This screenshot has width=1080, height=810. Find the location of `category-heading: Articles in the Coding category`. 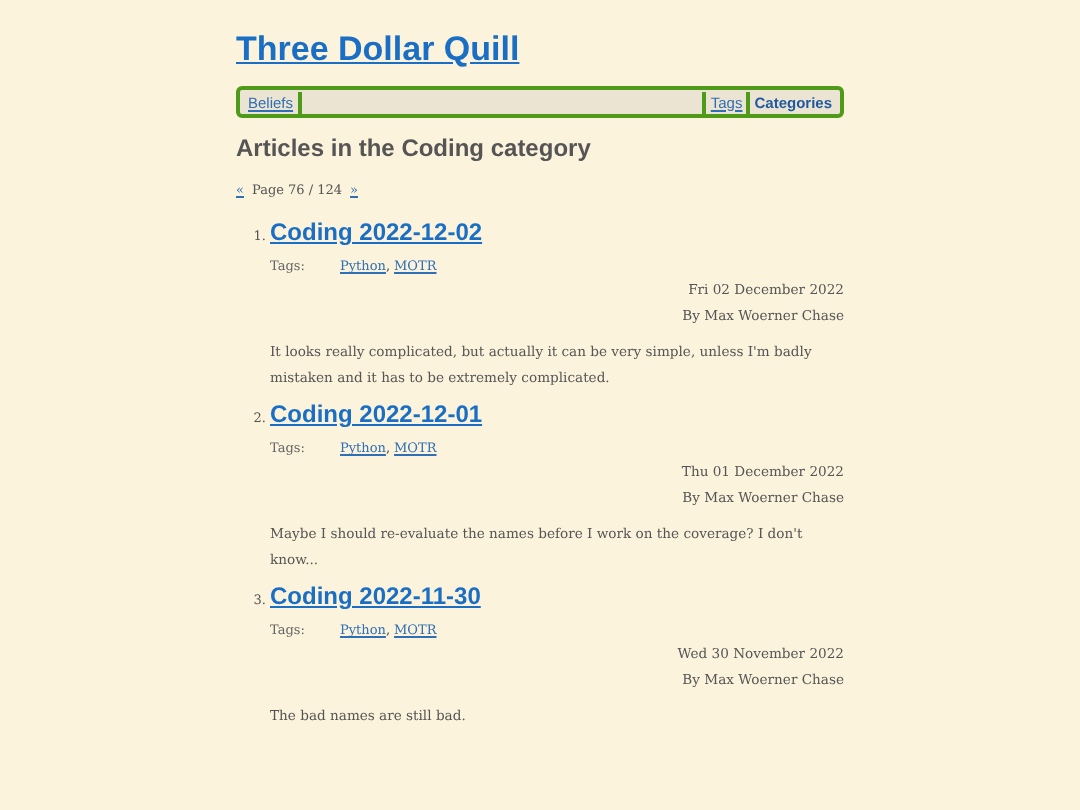

category-heading: Articles in the Coding category is located at coordinates (414, 149).